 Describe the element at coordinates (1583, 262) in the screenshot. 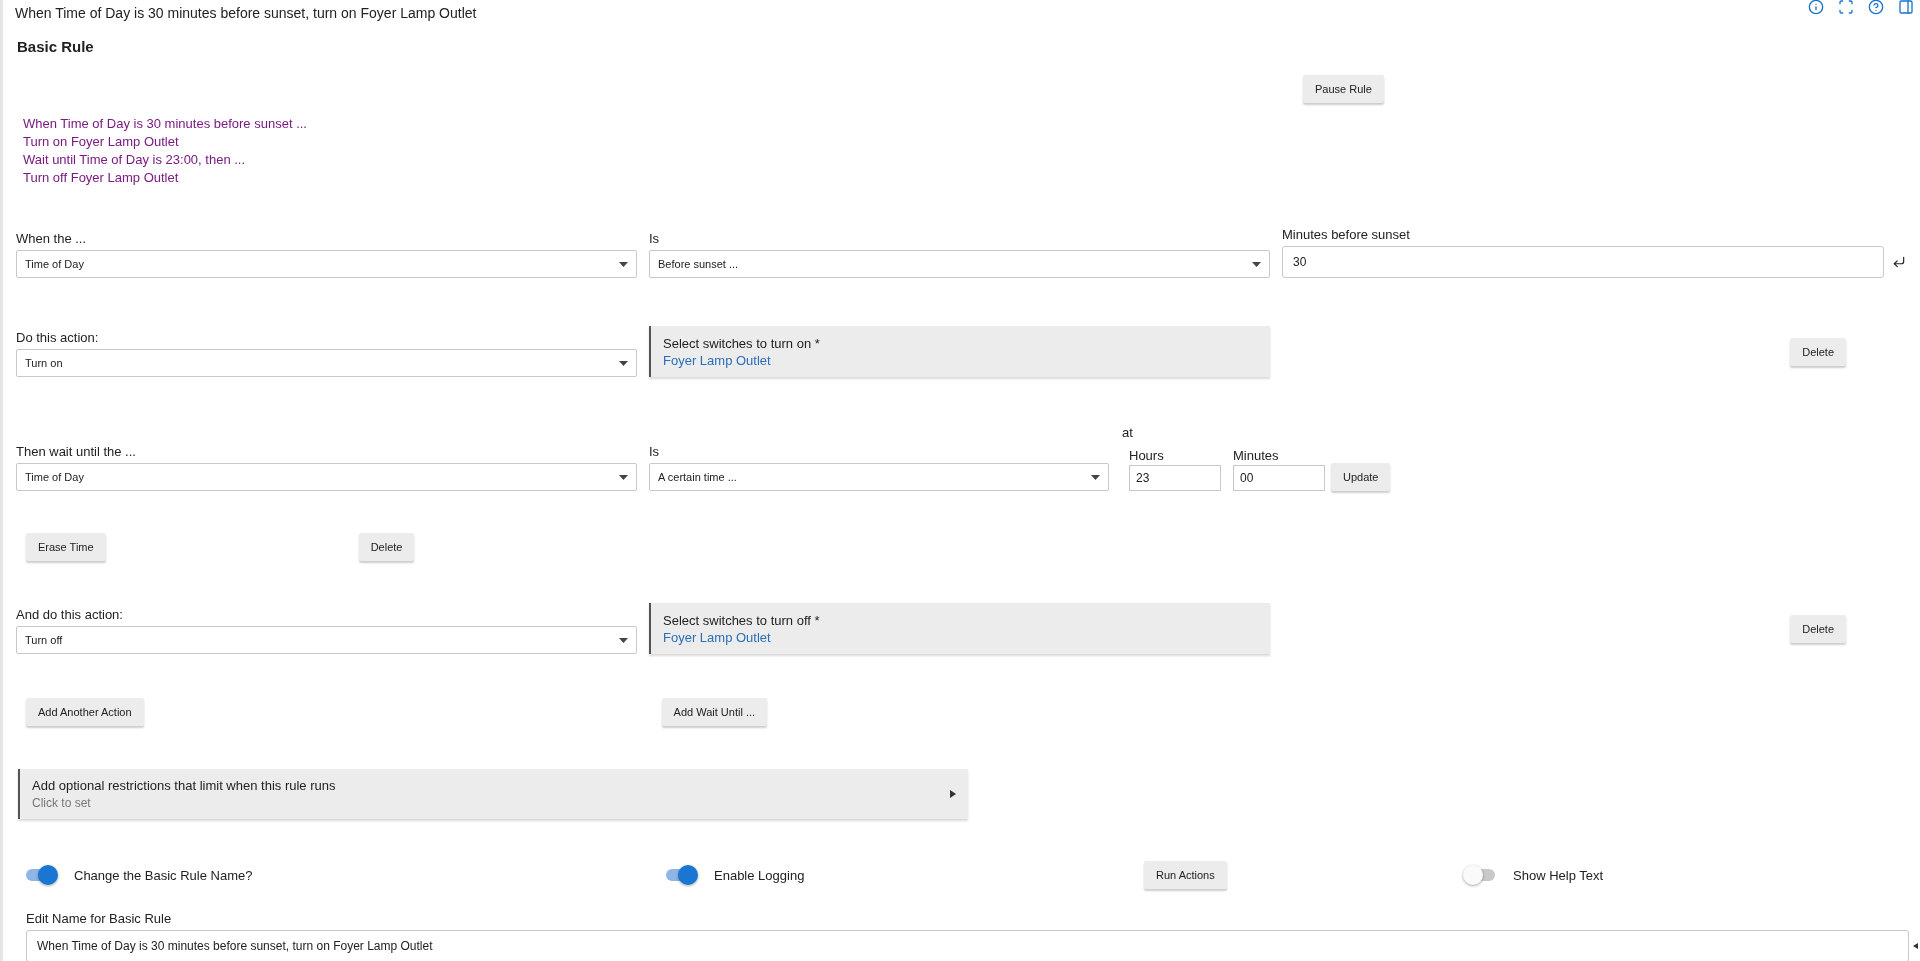

I see `minutes-input: 30` at that location.